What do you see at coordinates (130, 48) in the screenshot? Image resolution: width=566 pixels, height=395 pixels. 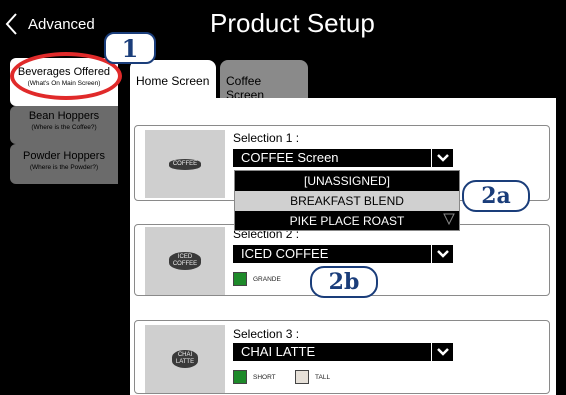 I see `callout-1: 1` at bounding box center [130, 48].